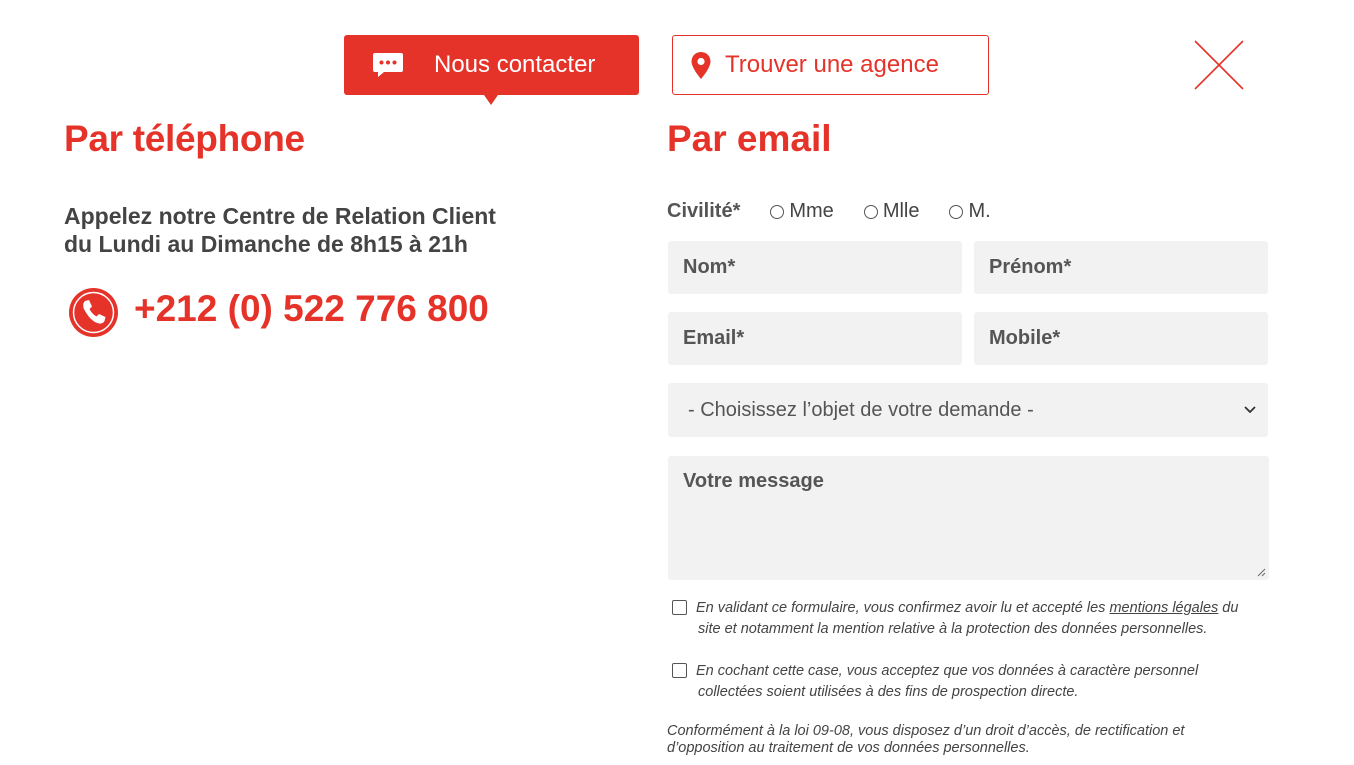 Image resolution: width=1354 pixels, height=765 pixels. I want to click on civility-option-label: Mlle, so click(901, 211).